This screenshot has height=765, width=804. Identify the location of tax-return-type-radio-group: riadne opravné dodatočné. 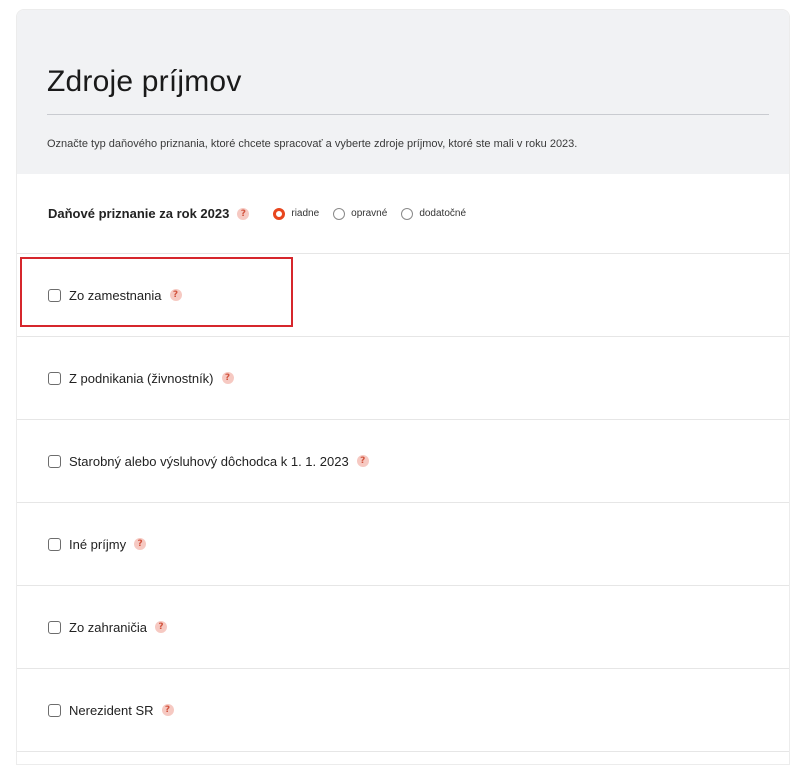
(376, 213).